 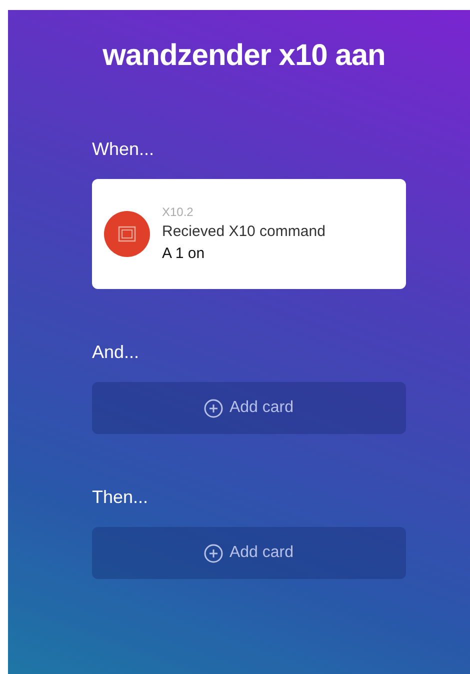 What do you see at coordinates (127, 234) in the screenshot?
I see `app-icon` at bounding box center [127, 234].